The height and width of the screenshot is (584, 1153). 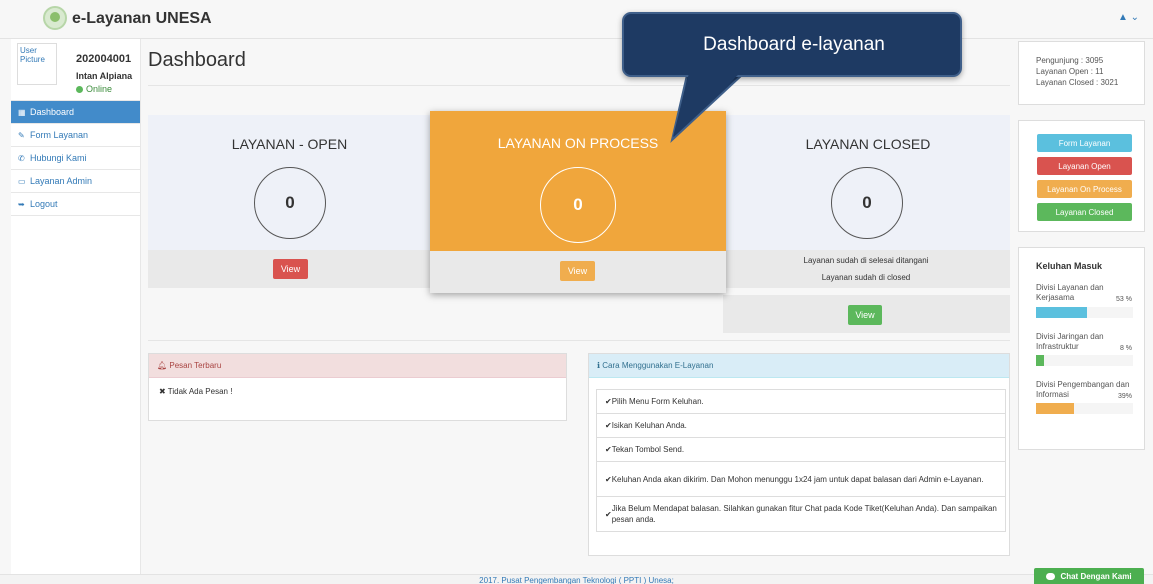 What do you see at coordinates (579, 85) in the screenshot?
I see `title-divider` at bounding box center [579, 85].